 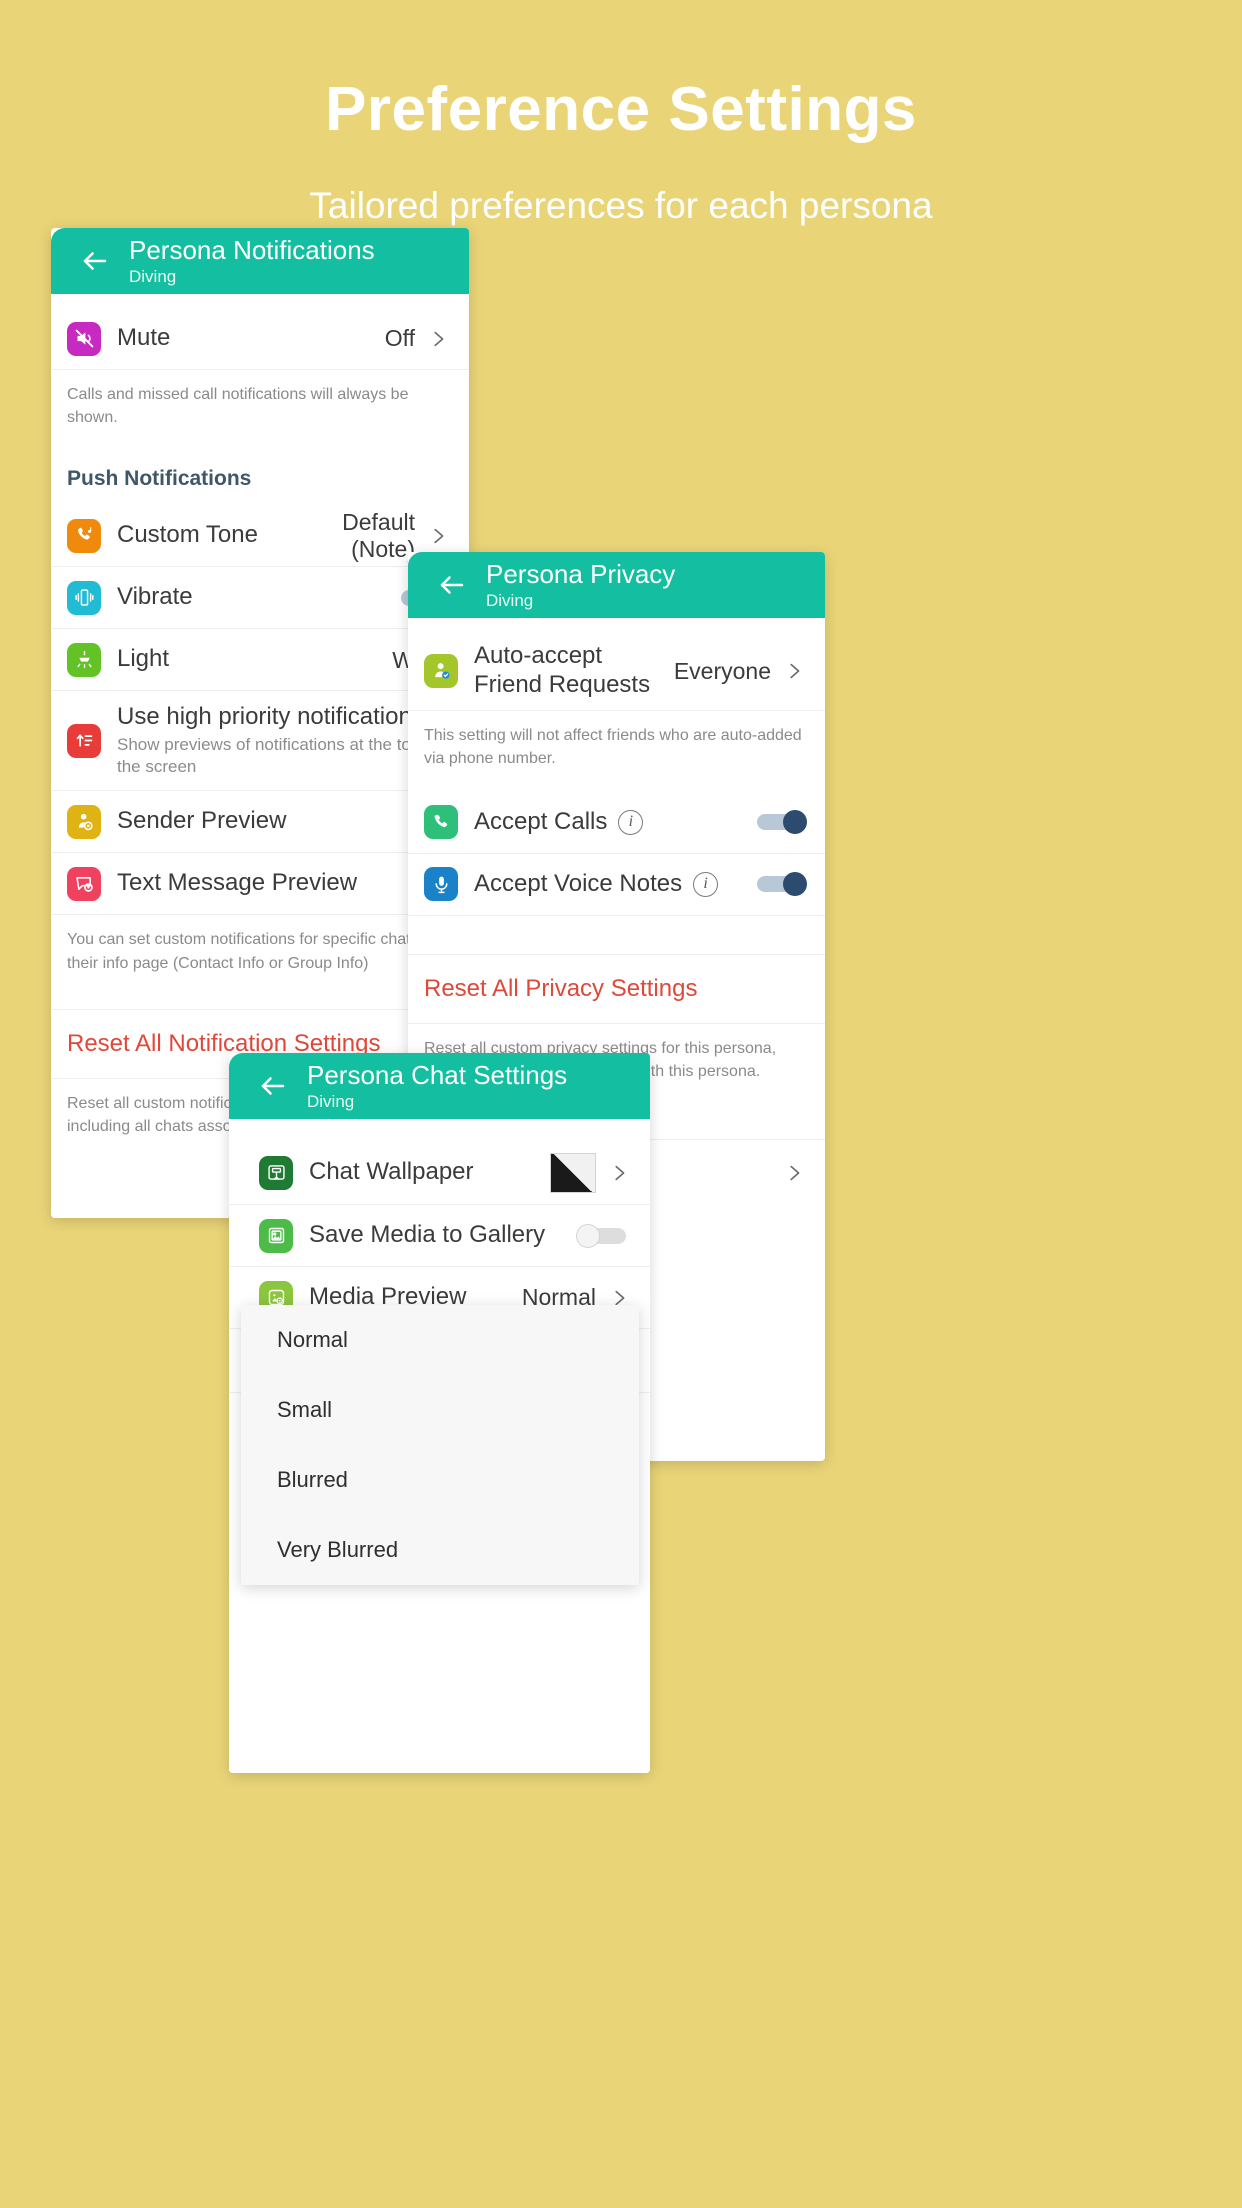 What do you see at coordinates (84, 659) in the screenshot?
I see `light-icon` at bounding box center [84, 659].